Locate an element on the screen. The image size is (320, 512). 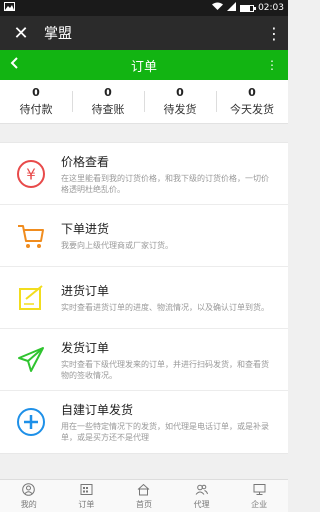
close-icon: ✕ is located at coordinates (21, 33).